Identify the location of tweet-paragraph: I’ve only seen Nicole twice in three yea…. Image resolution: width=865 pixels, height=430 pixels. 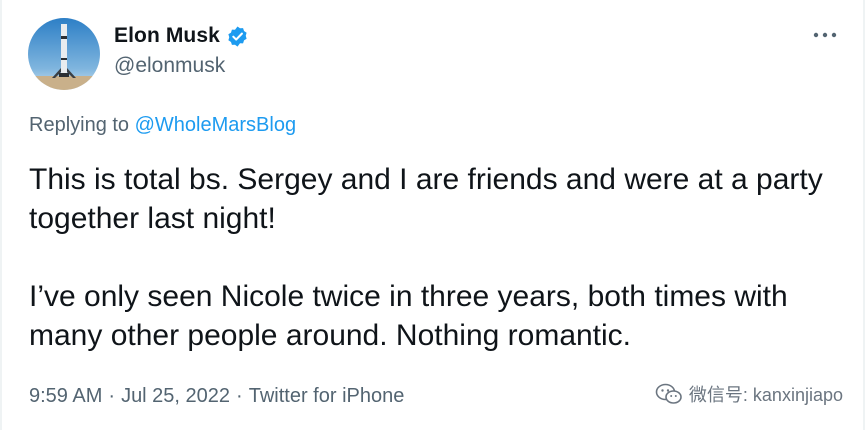
(408, 316).